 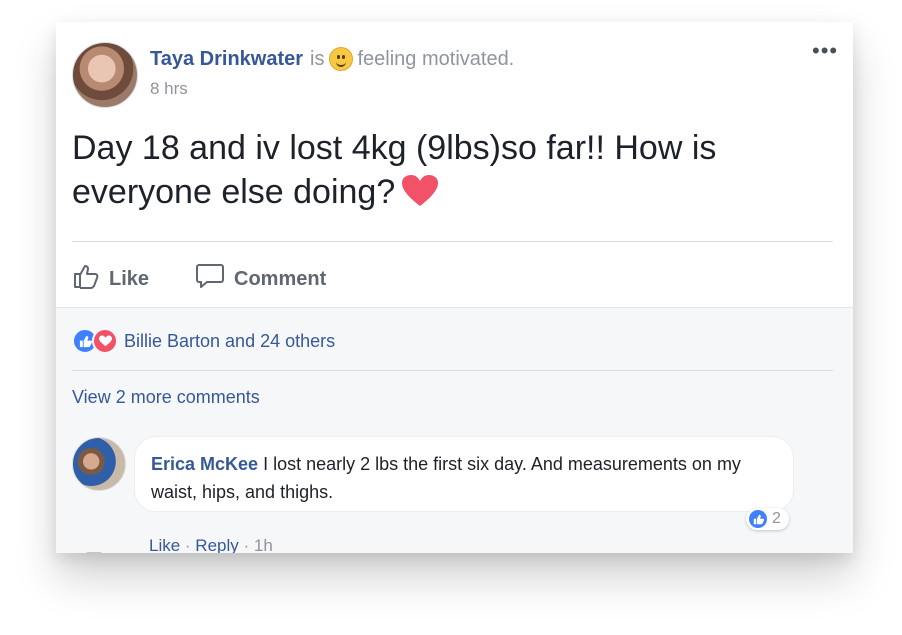 I want to click on comment-like-link: Like, so click(x=164, y=544).